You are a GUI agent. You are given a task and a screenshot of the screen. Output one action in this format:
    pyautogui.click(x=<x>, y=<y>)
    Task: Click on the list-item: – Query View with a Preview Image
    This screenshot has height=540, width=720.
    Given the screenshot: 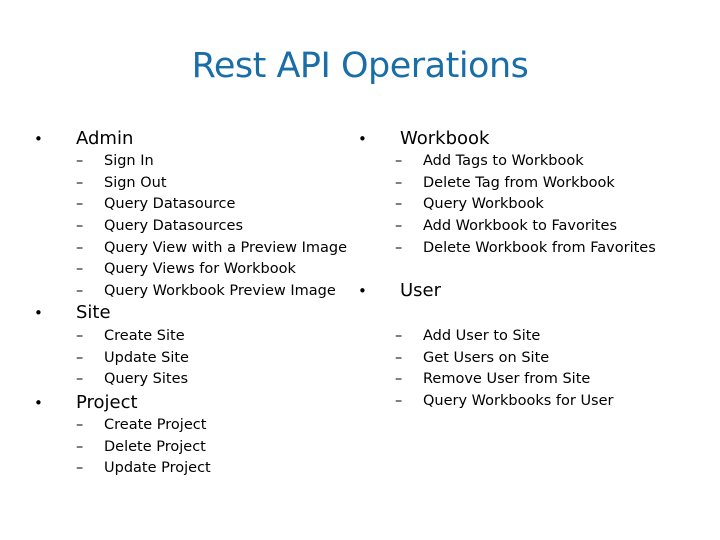 What is the action you would take?
    pyautogui.click(x=211, y=248)
    